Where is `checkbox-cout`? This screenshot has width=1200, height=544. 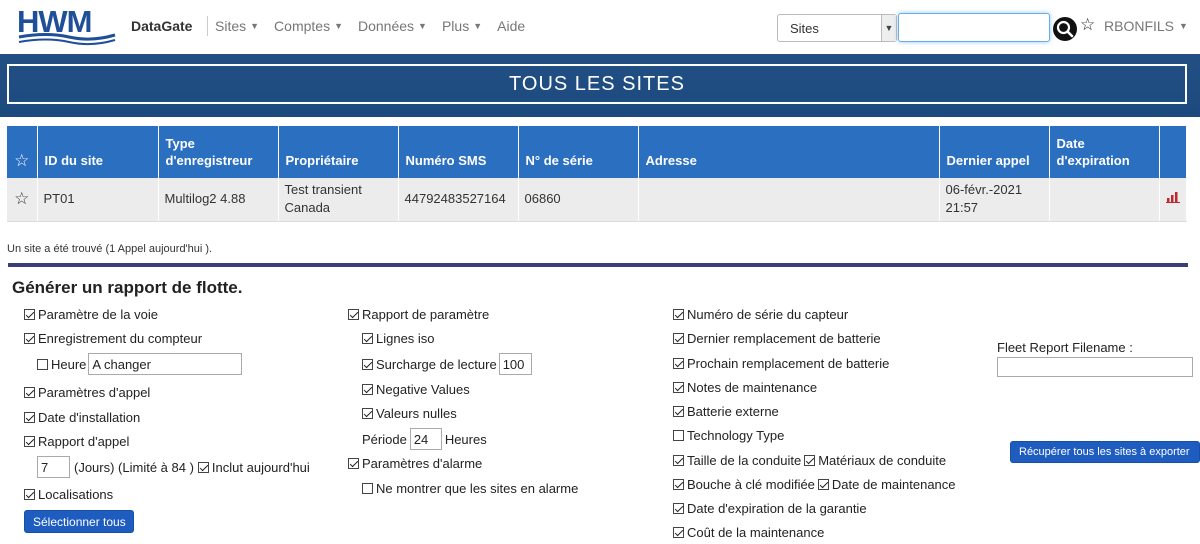 checkbox-cout is located at coordinates (678, 532).